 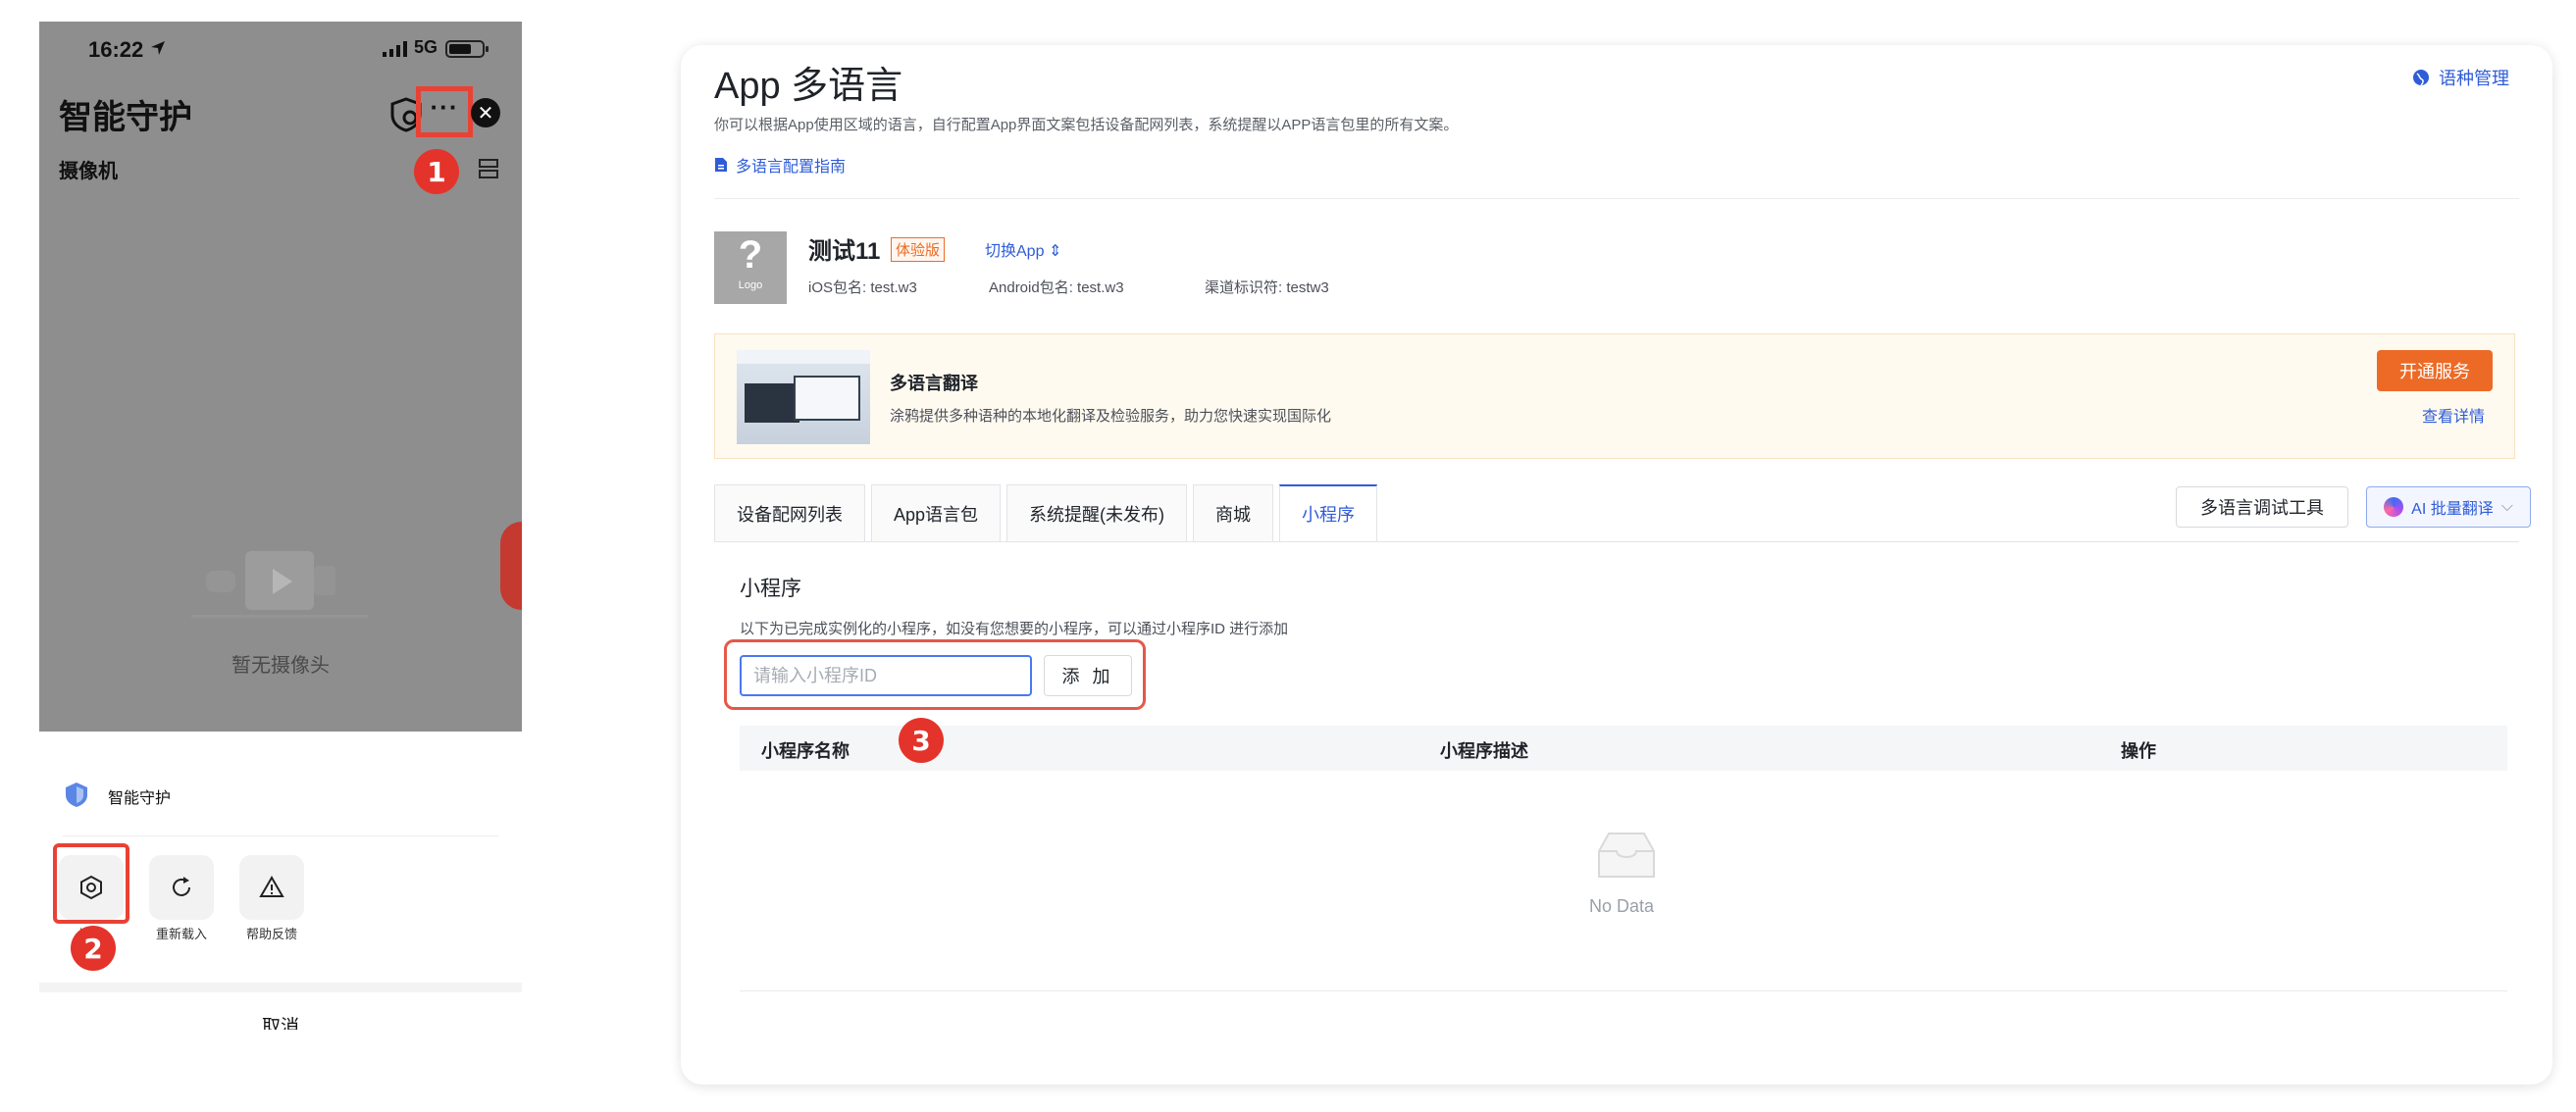 I want to click on language-management-link: 语种管理, so click(x=2460, y=77).